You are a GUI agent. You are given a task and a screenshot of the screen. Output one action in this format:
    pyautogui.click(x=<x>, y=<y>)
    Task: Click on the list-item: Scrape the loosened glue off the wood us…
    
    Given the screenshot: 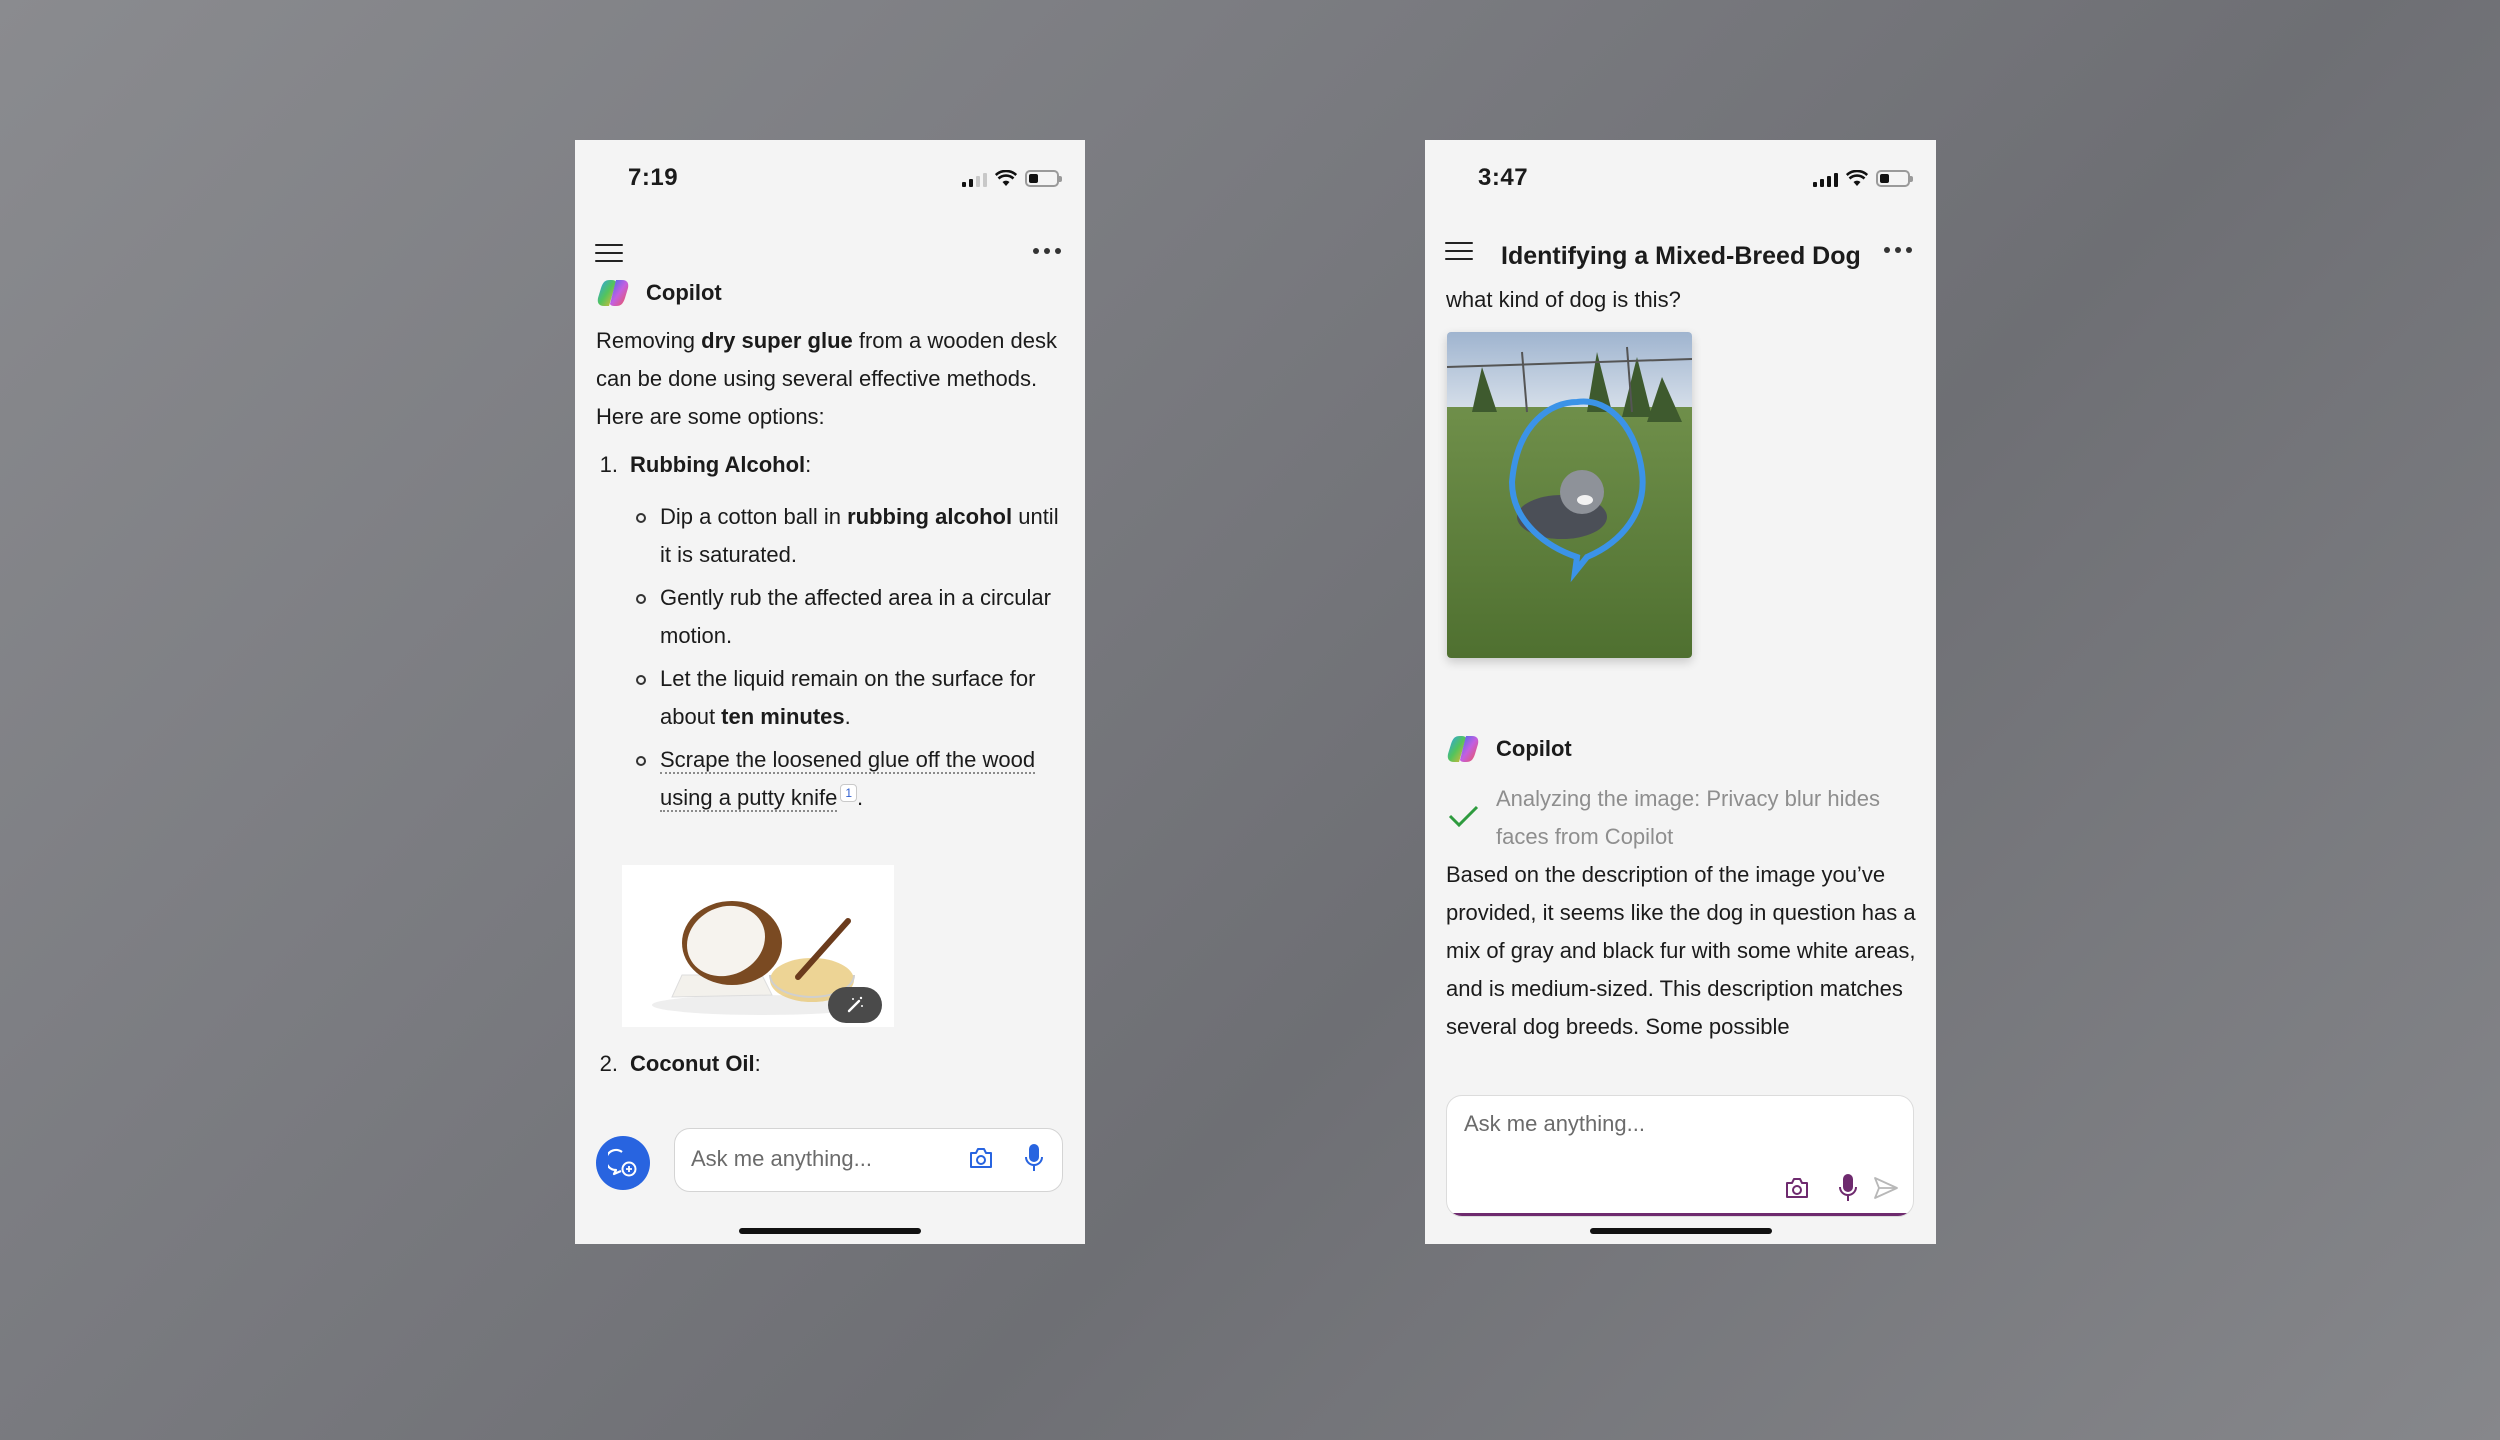 What is the action you would take?
    pyautogui.click(x=850, y=779)
    